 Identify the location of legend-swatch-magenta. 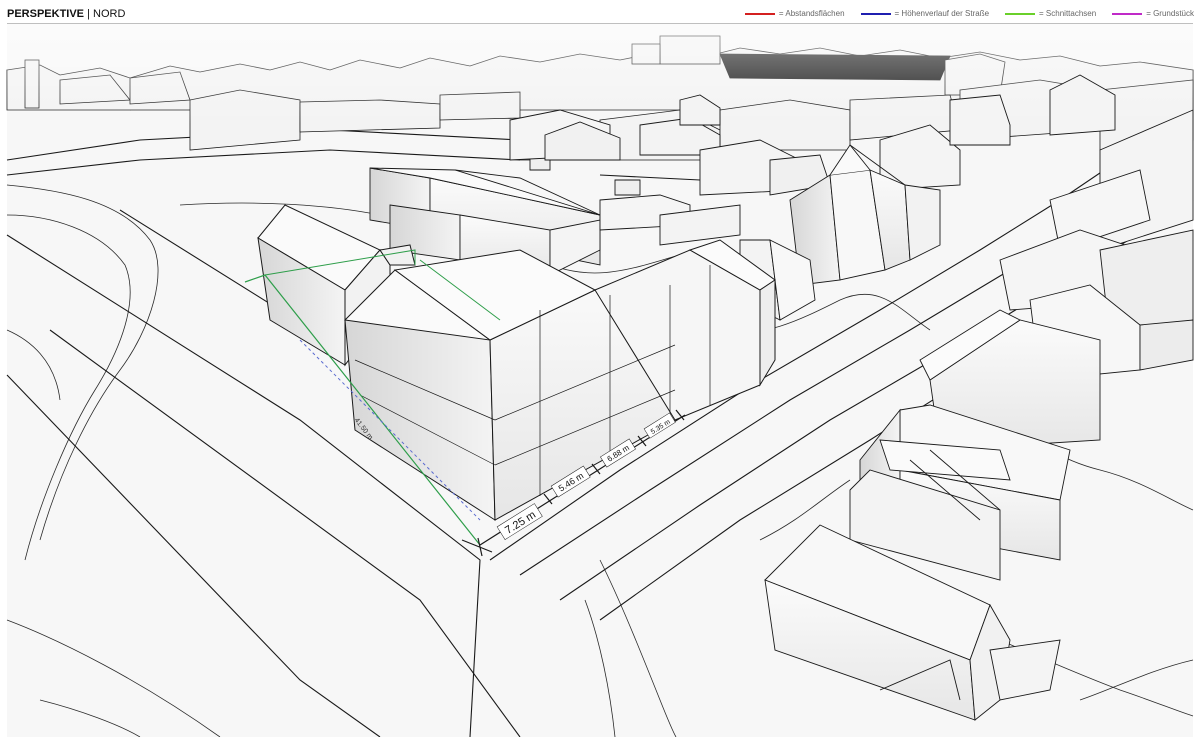
(1127, 13).